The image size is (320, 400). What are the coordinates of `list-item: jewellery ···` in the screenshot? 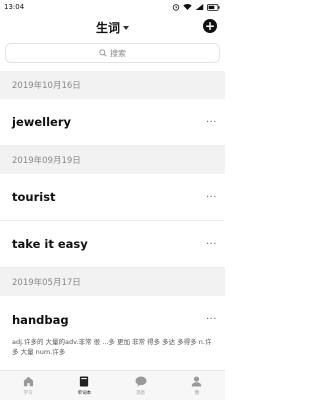 It's located at (112, 122).